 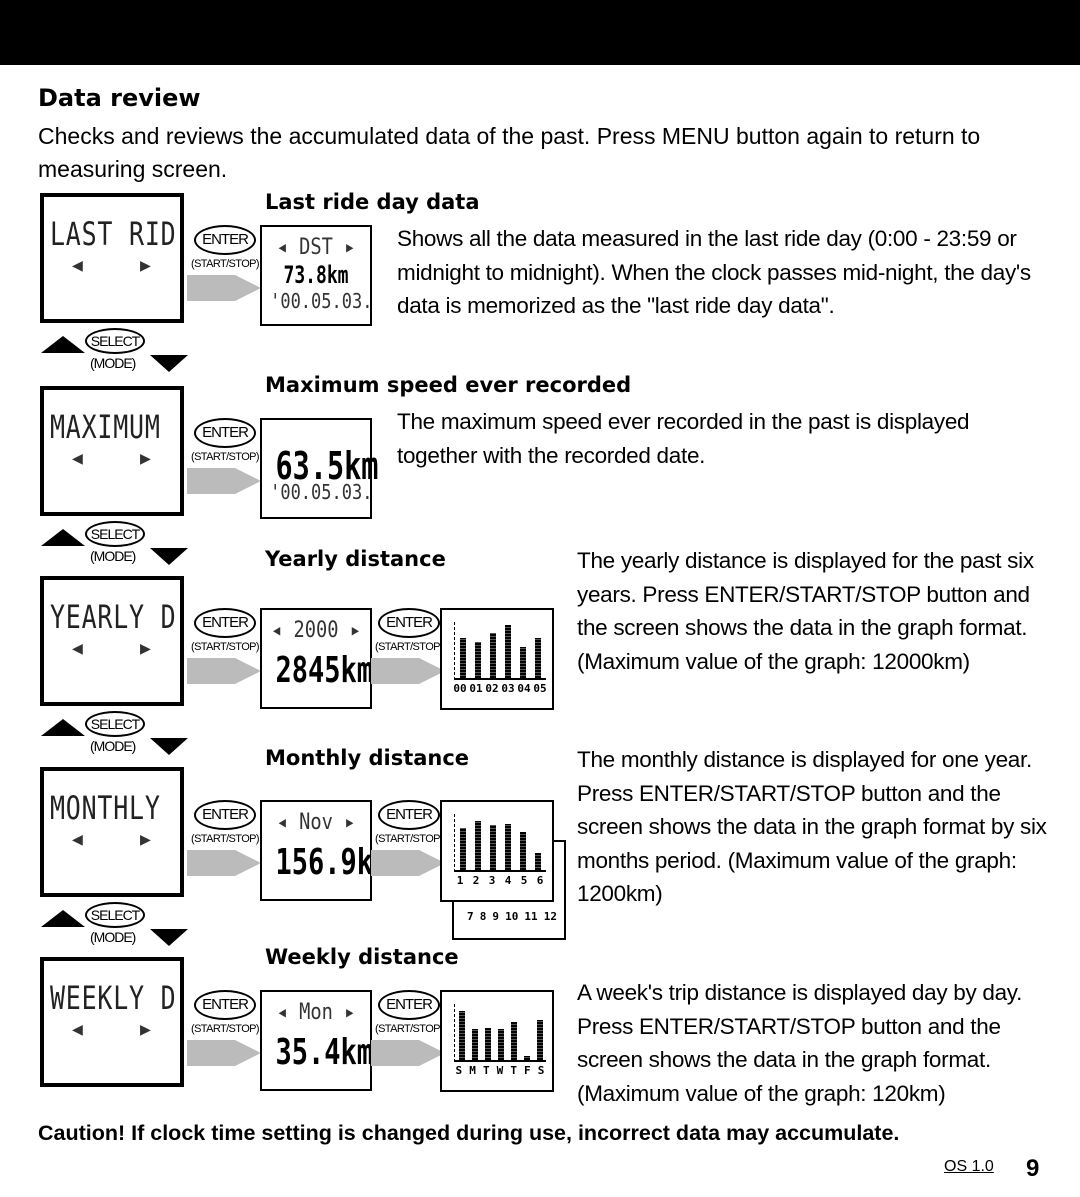 What do you see at coordinates (316, 1012) in the screenshot?
I see `screen-line1: ◂ Mon ▸` at bounding box center [316, 1012].